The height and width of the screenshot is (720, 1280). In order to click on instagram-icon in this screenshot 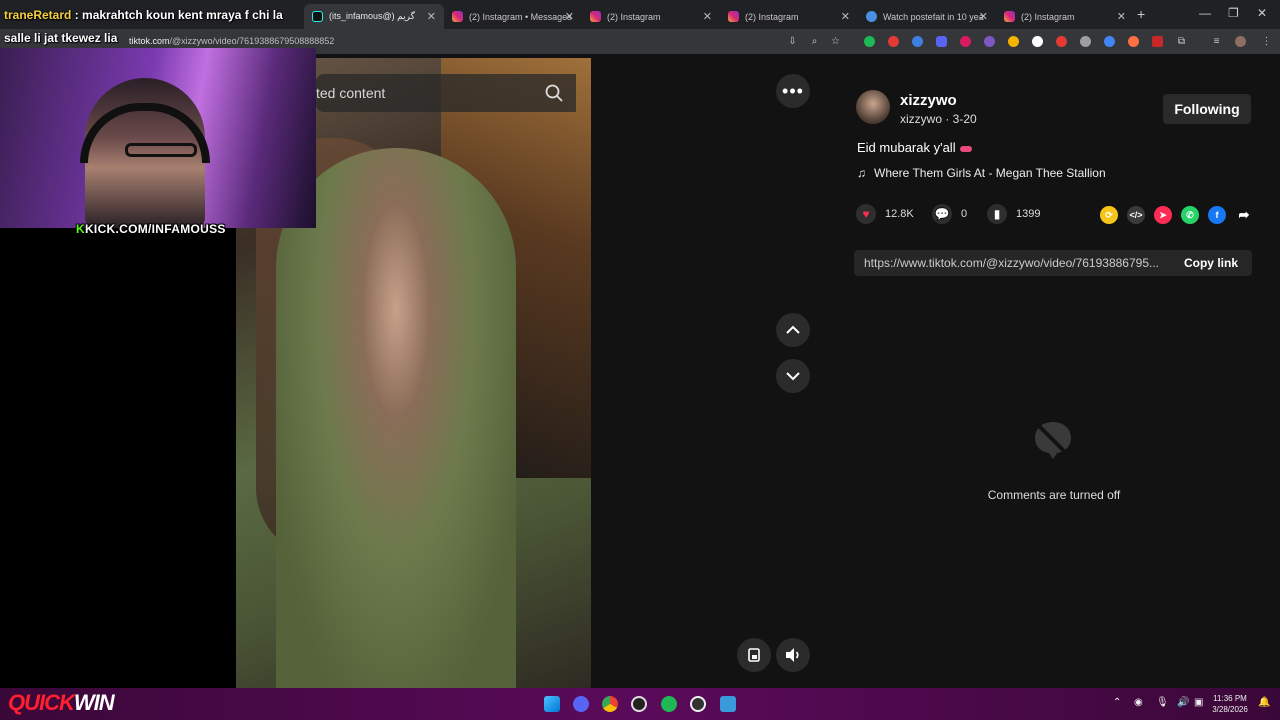, I will do `click(595, 16)`.